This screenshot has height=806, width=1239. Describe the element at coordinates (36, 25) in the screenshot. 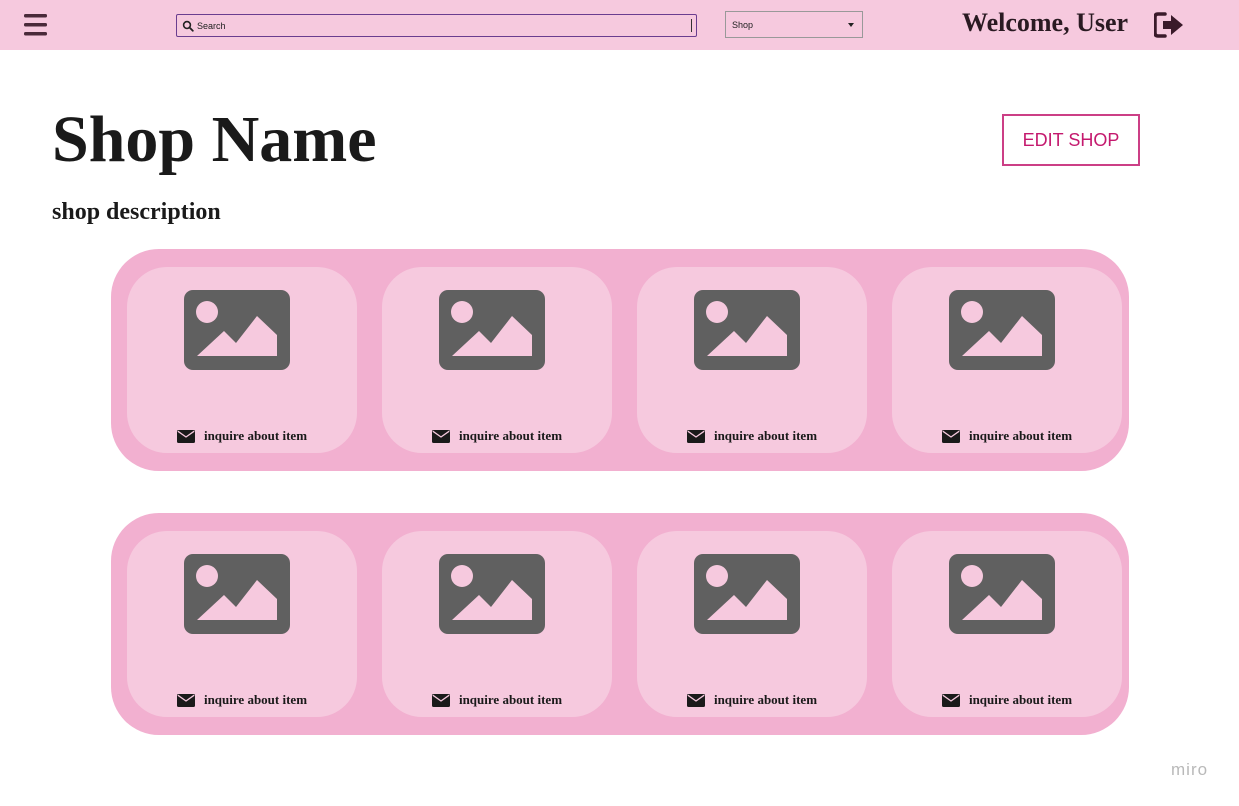

I see `hamburger-menu-icon` at that location.